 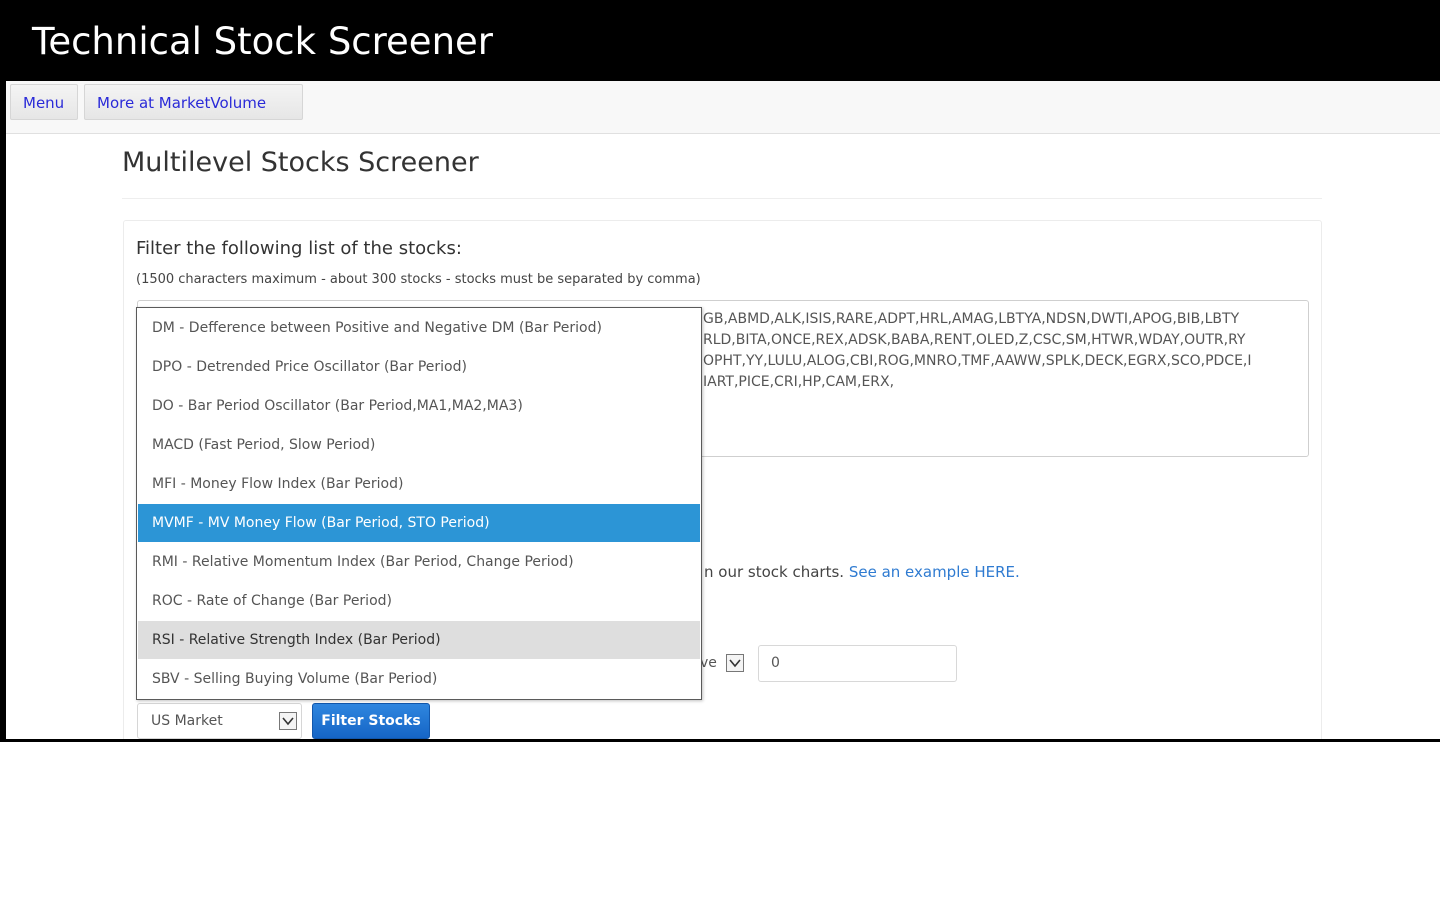 What do you see at coordinates (722, 198) in the screenshot?
I see `heading-divider` at bounding box center [722, 198].